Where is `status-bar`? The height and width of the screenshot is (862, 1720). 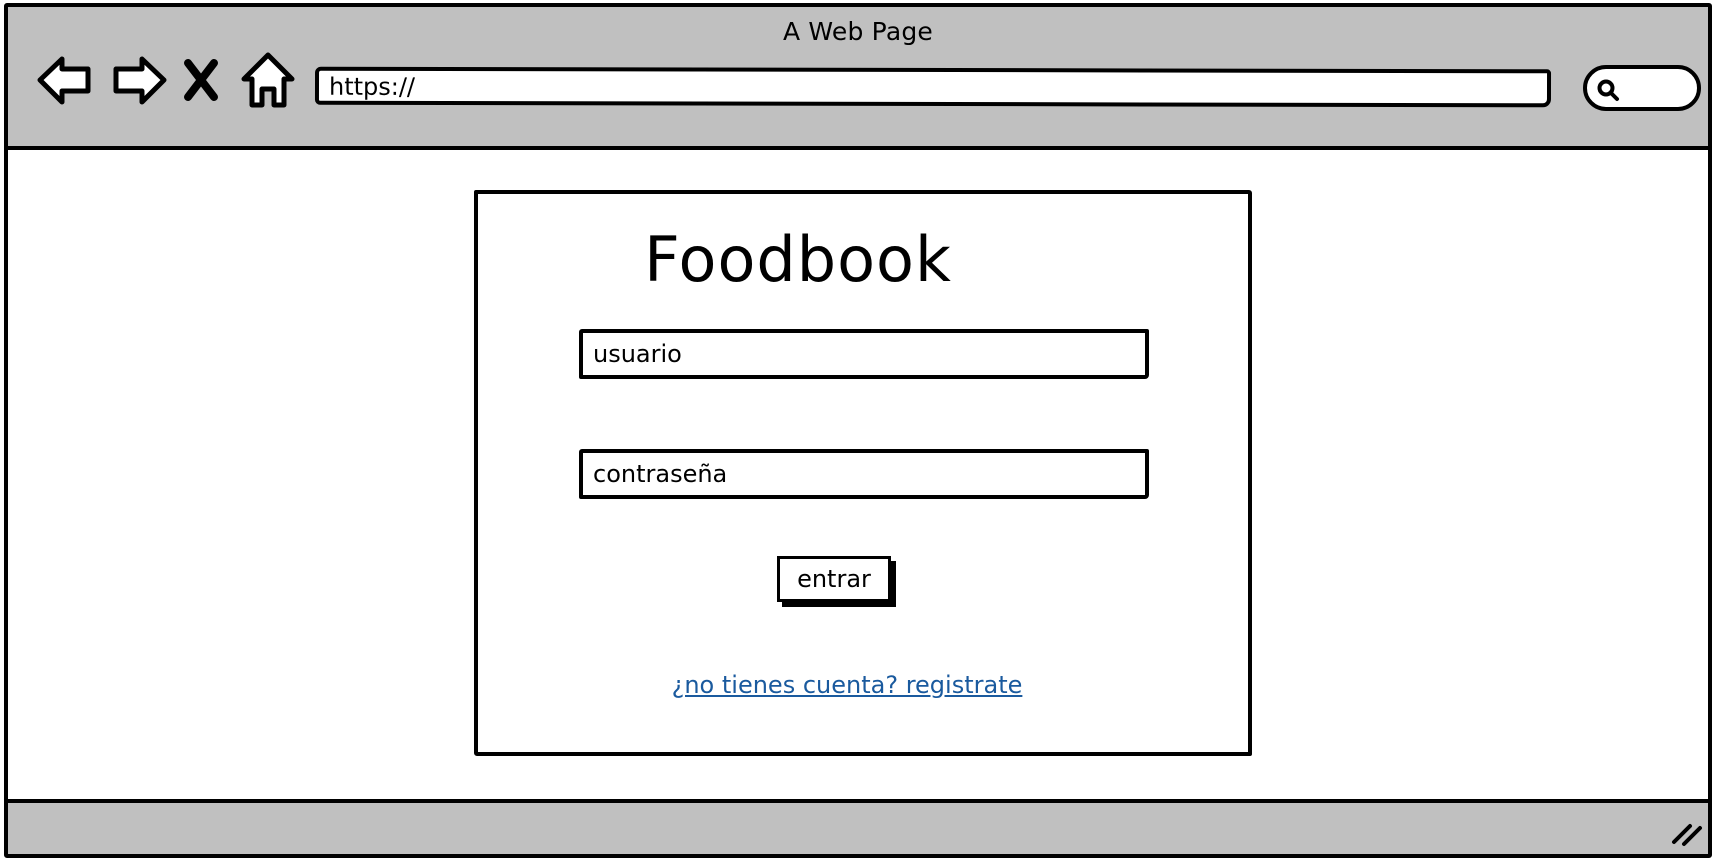 status-bar is located at coordinates (858, 826).